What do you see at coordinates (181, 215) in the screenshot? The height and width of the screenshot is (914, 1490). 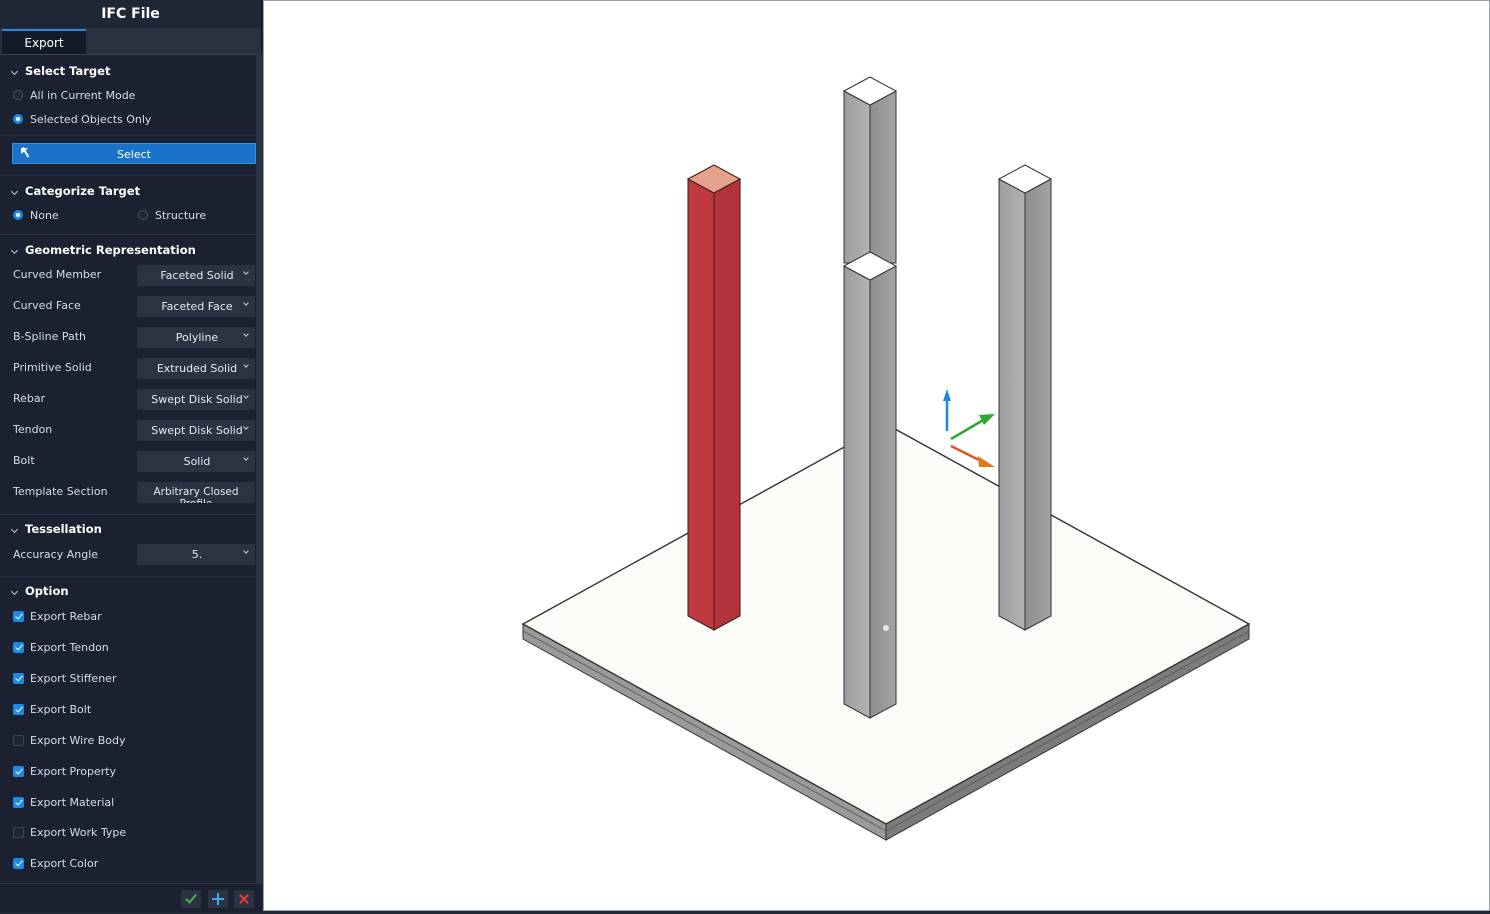 I see `radio-label: Structure` at bounding box center [181, 215].